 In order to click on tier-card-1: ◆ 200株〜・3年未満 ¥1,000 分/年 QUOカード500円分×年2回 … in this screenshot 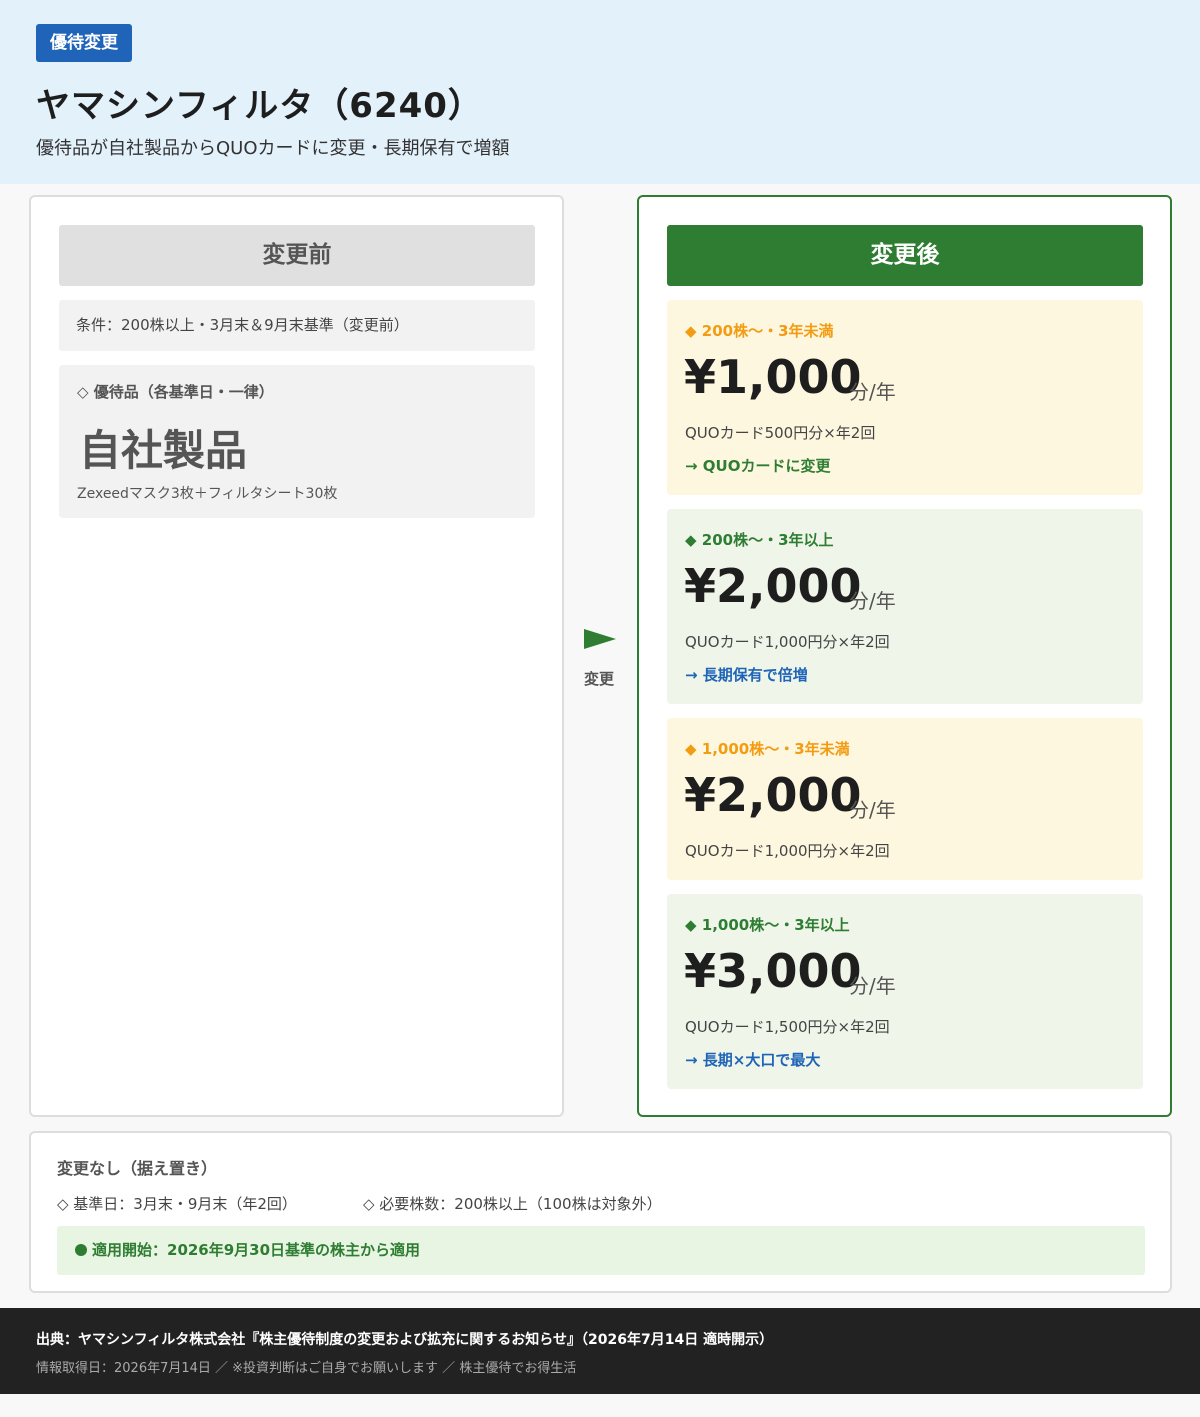, I will do `click(905, 397)`.